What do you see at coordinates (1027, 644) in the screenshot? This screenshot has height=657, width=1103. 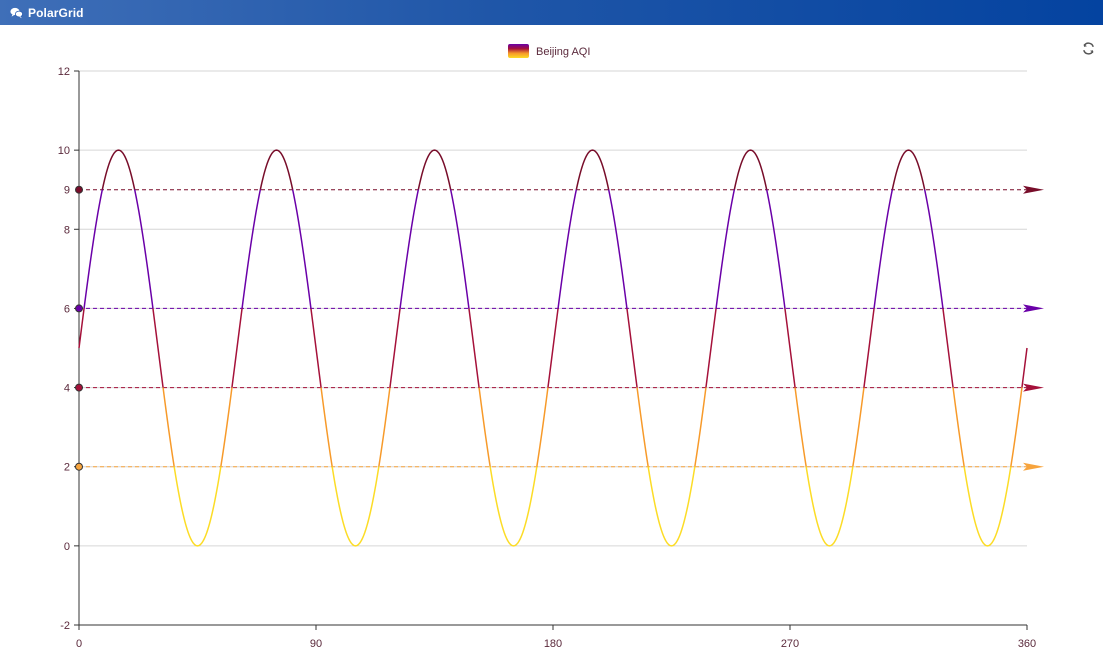 I see `x-tick-label: 360` at bounding box center [1027, 644].